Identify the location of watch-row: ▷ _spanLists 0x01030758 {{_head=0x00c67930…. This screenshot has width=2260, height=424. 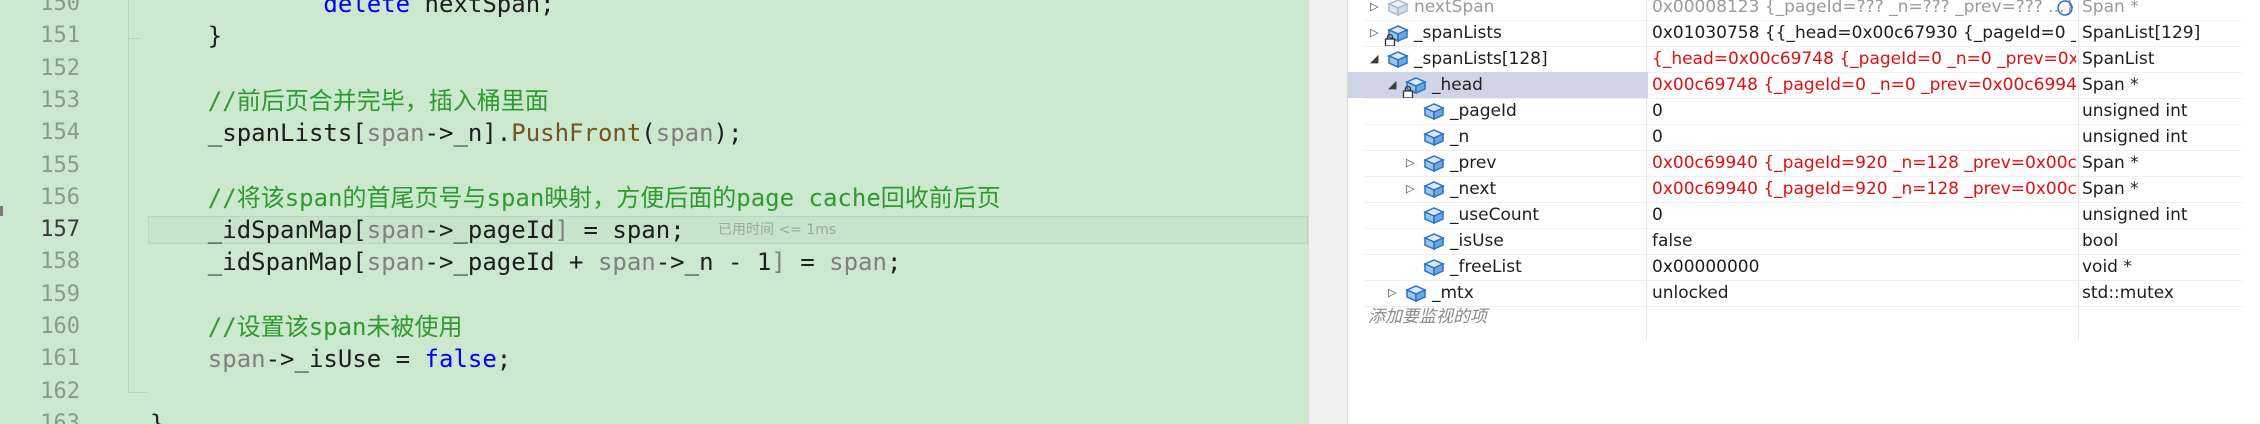
(1804, 33).